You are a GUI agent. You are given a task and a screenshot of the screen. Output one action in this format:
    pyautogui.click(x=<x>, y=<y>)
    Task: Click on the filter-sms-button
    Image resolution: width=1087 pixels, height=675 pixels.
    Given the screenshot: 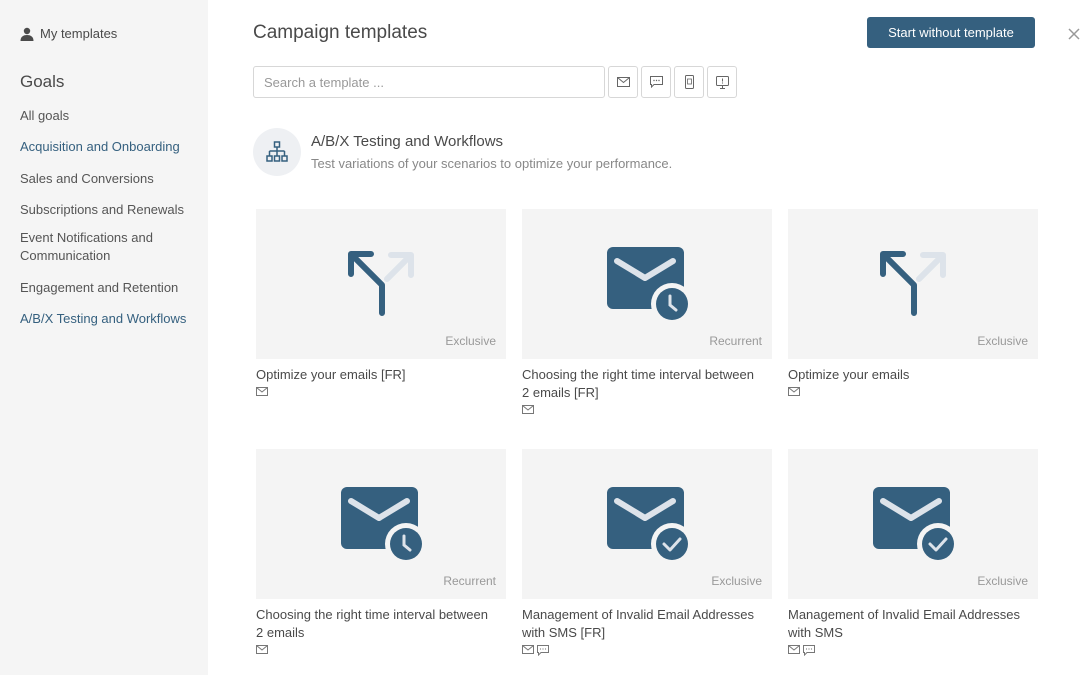 What is the action you would take?
    pyautogui.click(x=656, y=82)
    